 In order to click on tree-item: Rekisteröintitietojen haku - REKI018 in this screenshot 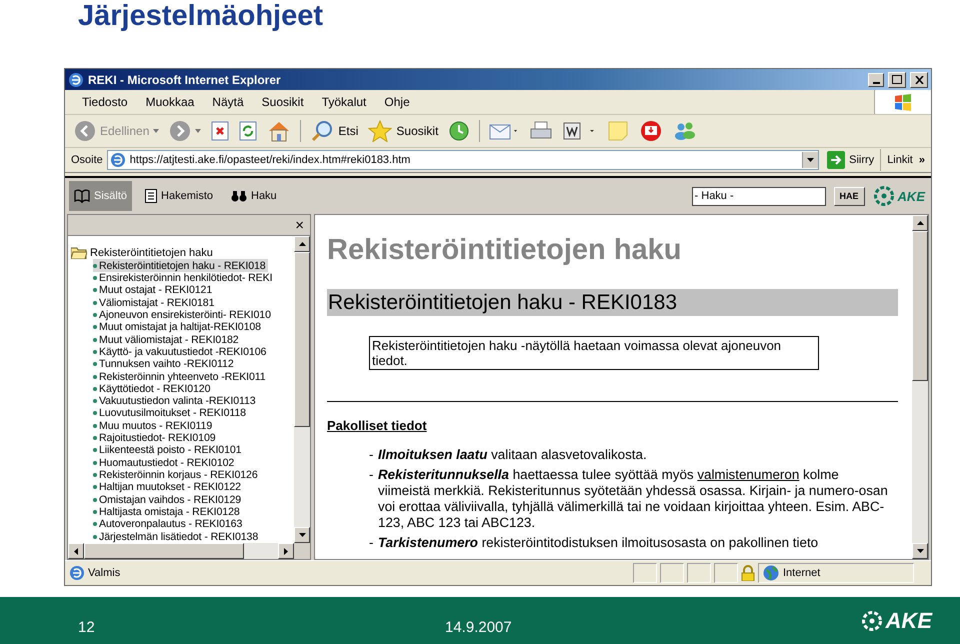, I will do `click(180, 265)`.